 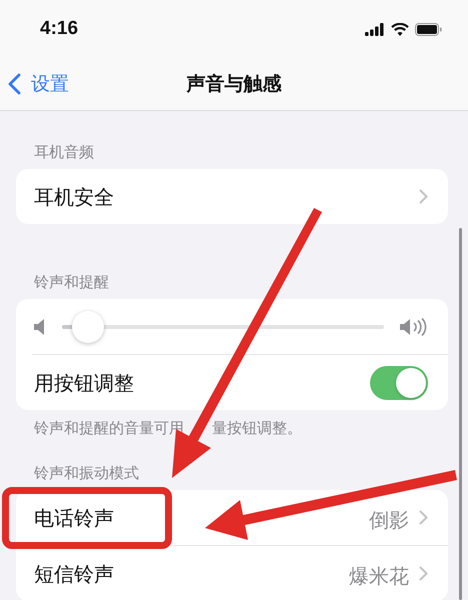 I want to click on row-value: 爆米花, so click(x=379, y=576).